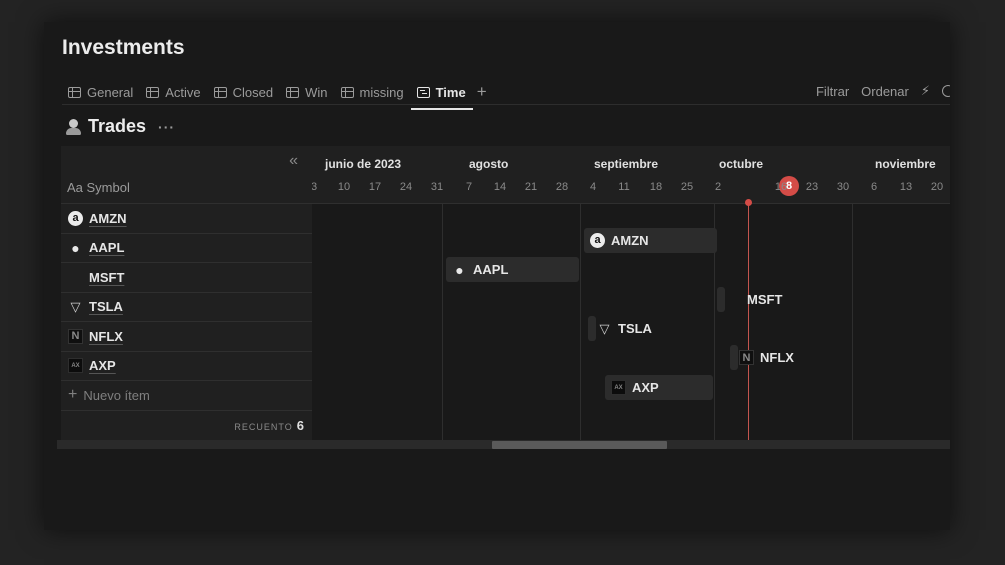  I want to click on day-label: 31, so click(437, 187).